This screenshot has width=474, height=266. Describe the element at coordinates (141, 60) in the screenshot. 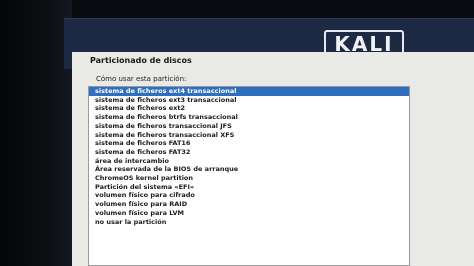

I see `page-title: Particionado de discos` at that location.